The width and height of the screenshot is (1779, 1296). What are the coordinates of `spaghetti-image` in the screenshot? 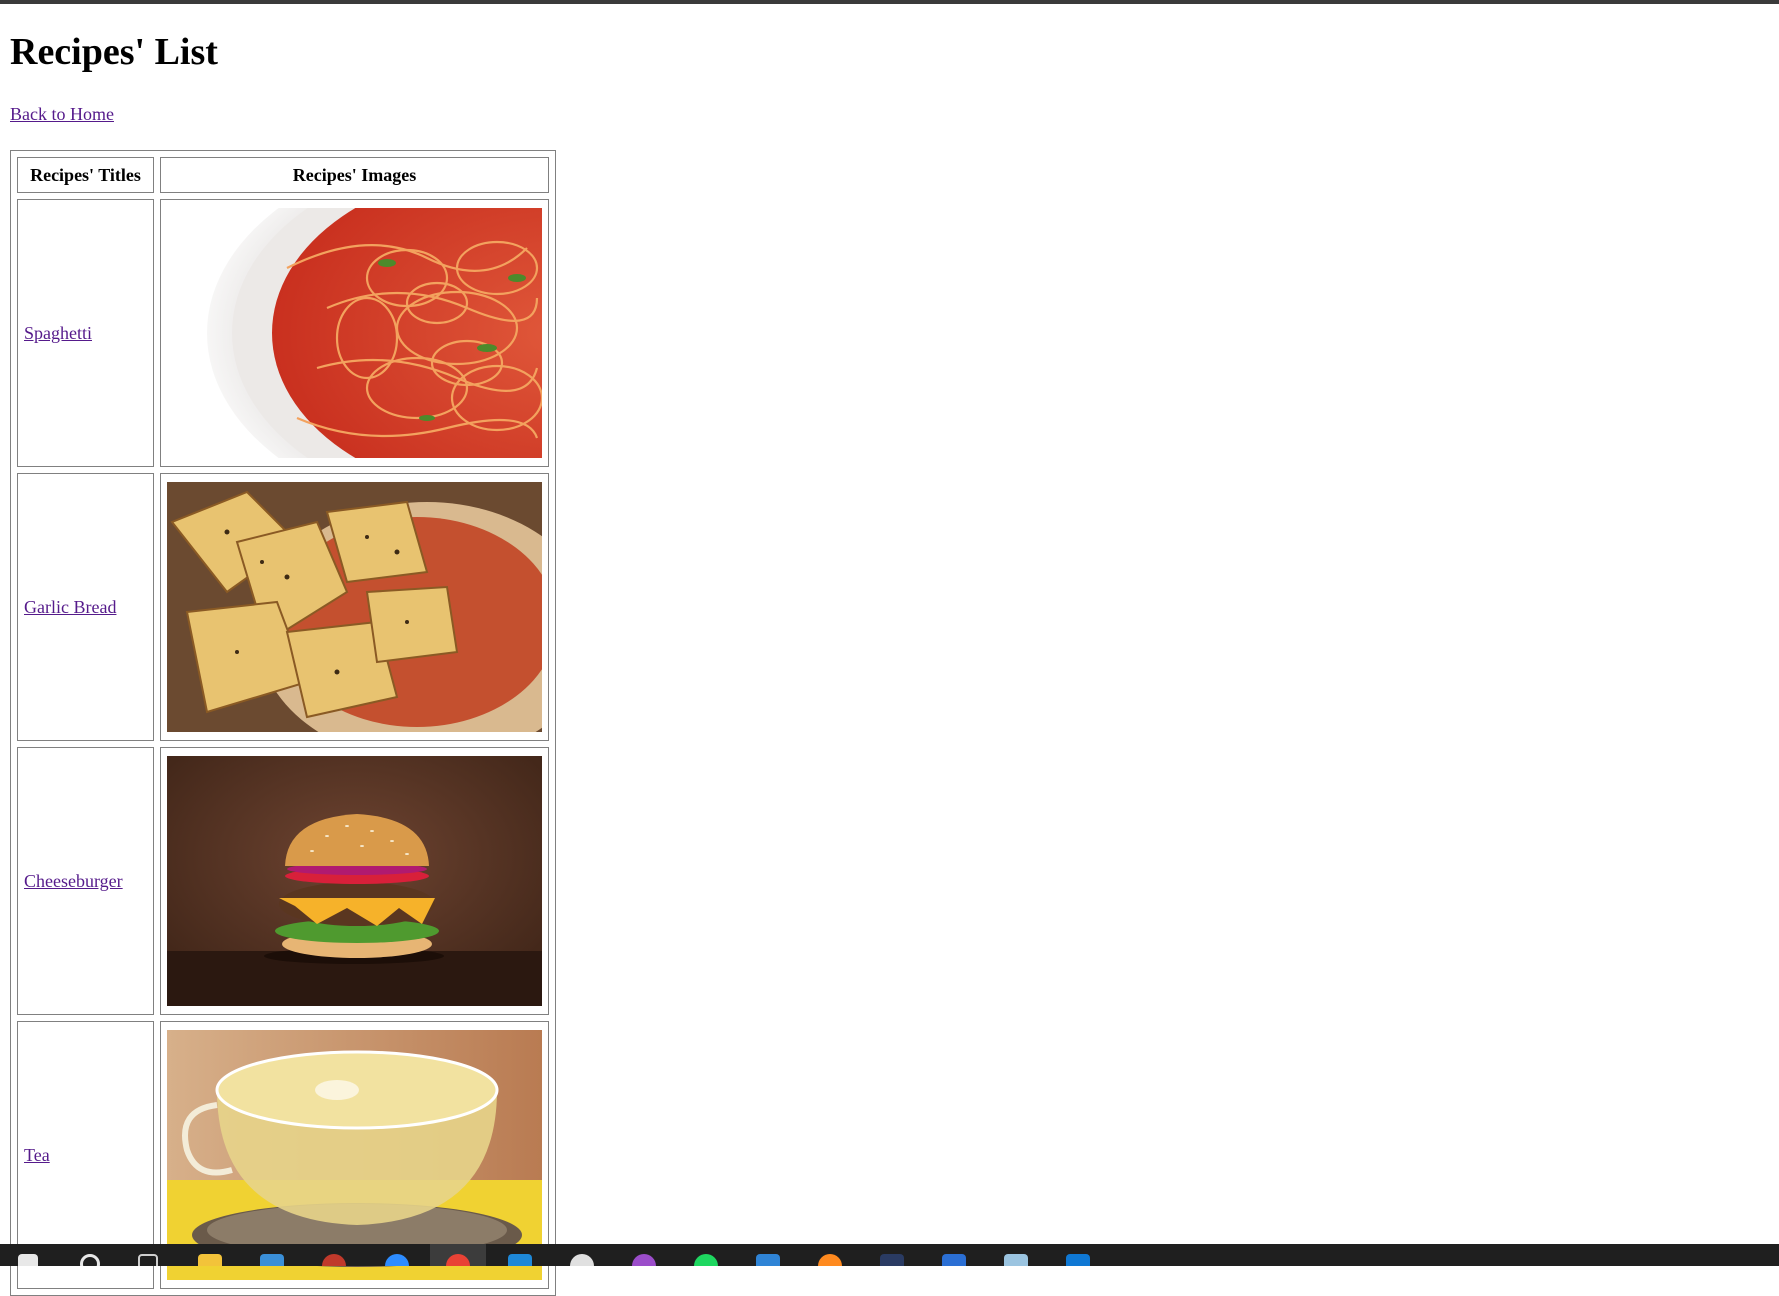 It's located at (354, 333).